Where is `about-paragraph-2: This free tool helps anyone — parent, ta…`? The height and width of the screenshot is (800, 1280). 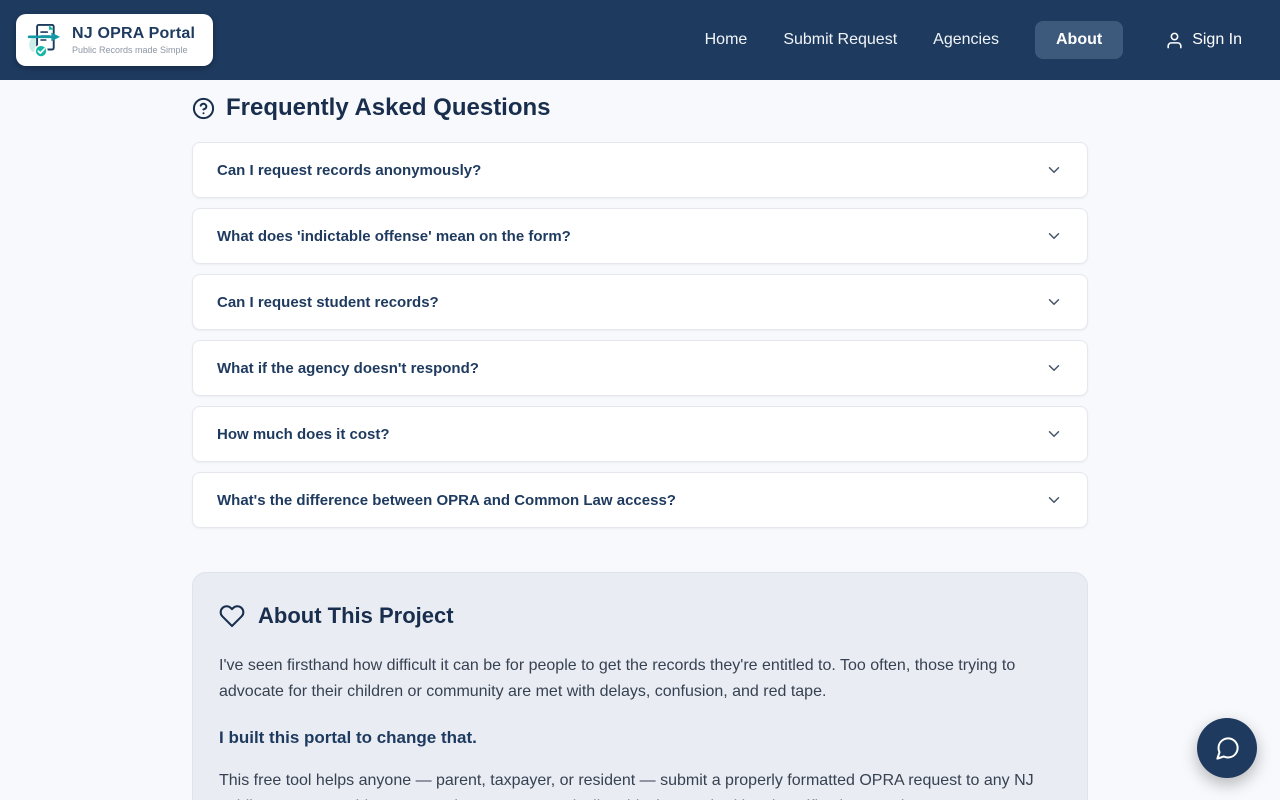 about-paragraph-2: This free tool helps anyone — parent, ta… is located at coordinates (626, 785).